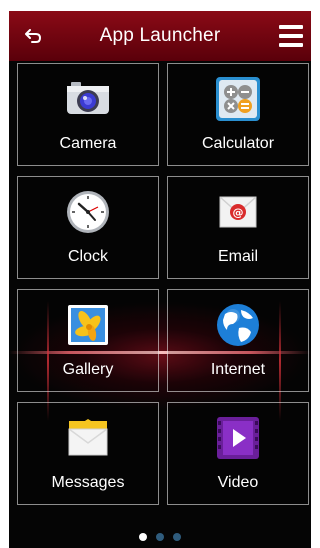 This screenshot has height=548, width=320. Describe the element at coordinates (238, 99) in the screenshot. I see `calculator-icon` at that location.